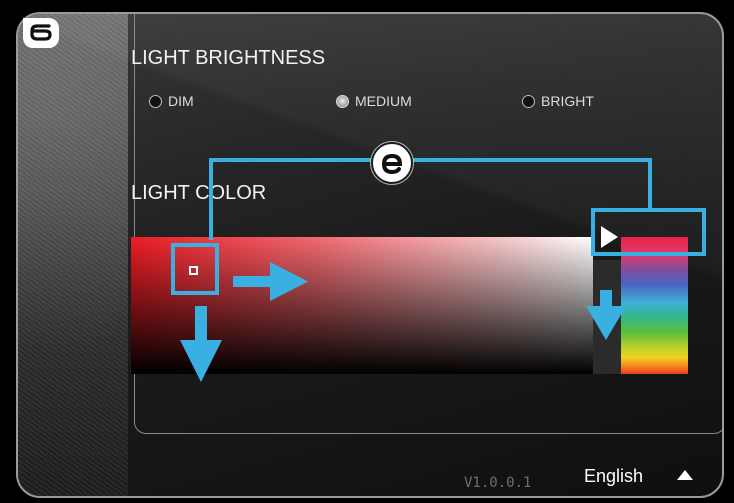 The width and height of the screenshot is (734, 503). I want to click on letter-e-icon, so click(392, 164).